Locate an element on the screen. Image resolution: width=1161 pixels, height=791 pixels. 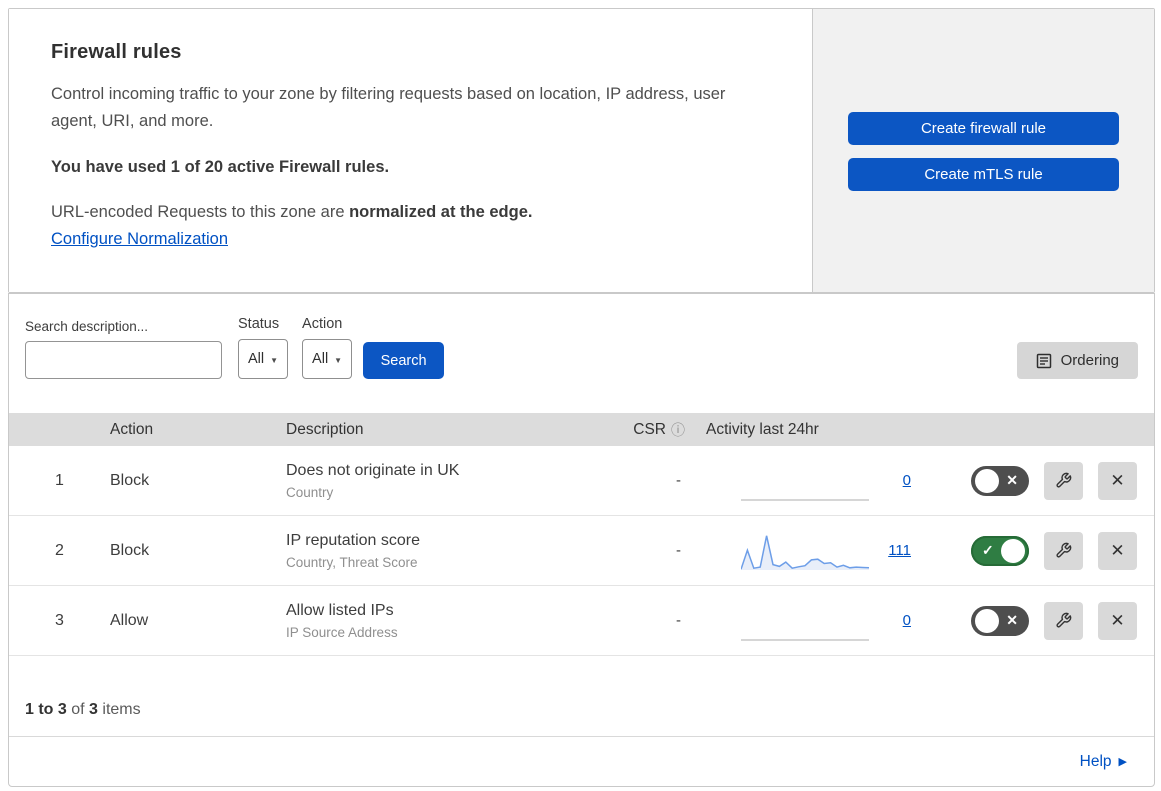
action-select: All ▼ is located at coordinates (327, 359).